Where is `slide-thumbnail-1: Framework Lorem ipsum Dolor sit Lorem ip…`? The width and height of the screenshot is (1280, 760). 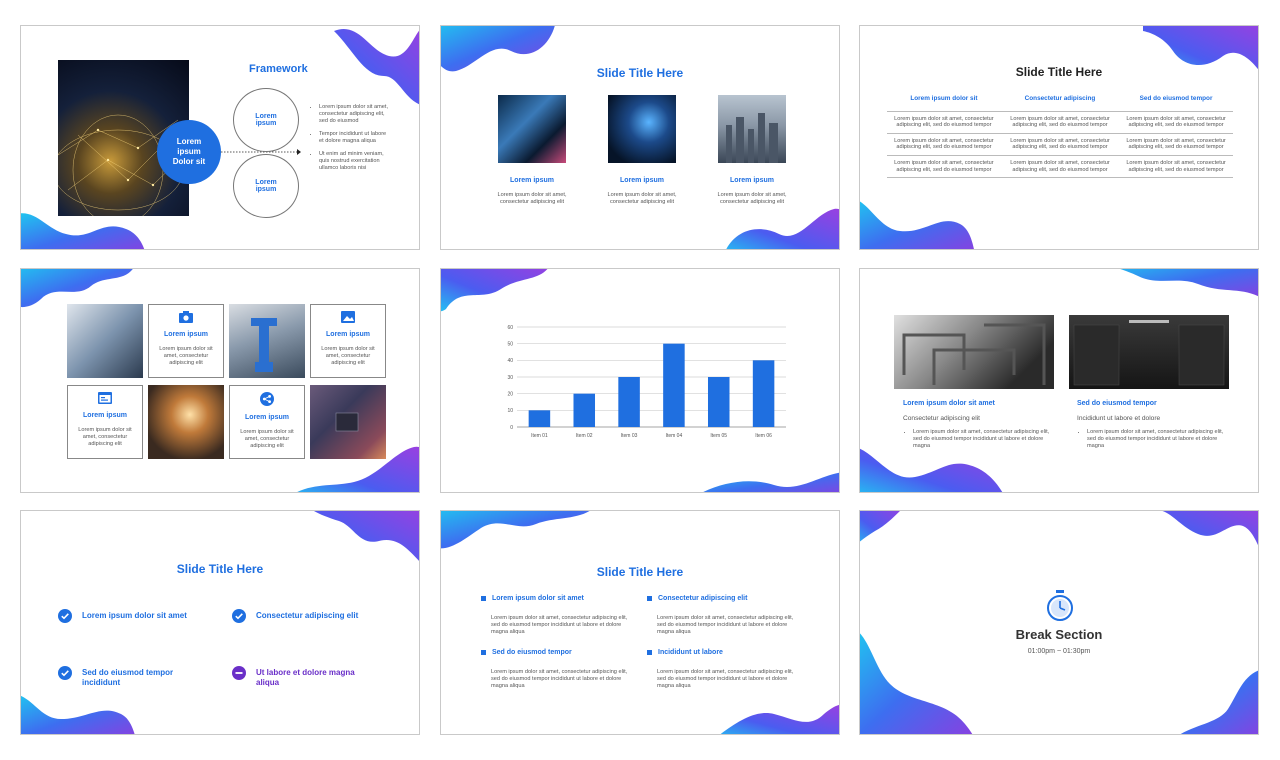
slide-thumbnail-1: Framework Lorem ipsum Dolor sit Lorem ip… is located at coordinates (220, 137).